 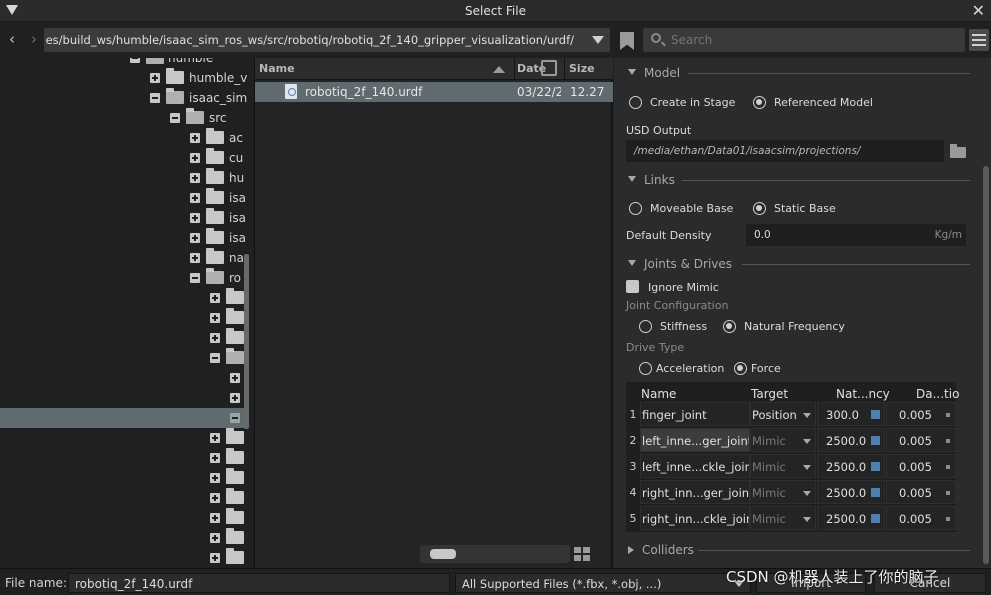 What do you see at coordinates (122, 178) in the screenshot?
I see `tree-item: hu` at bounding box center [122, 178].